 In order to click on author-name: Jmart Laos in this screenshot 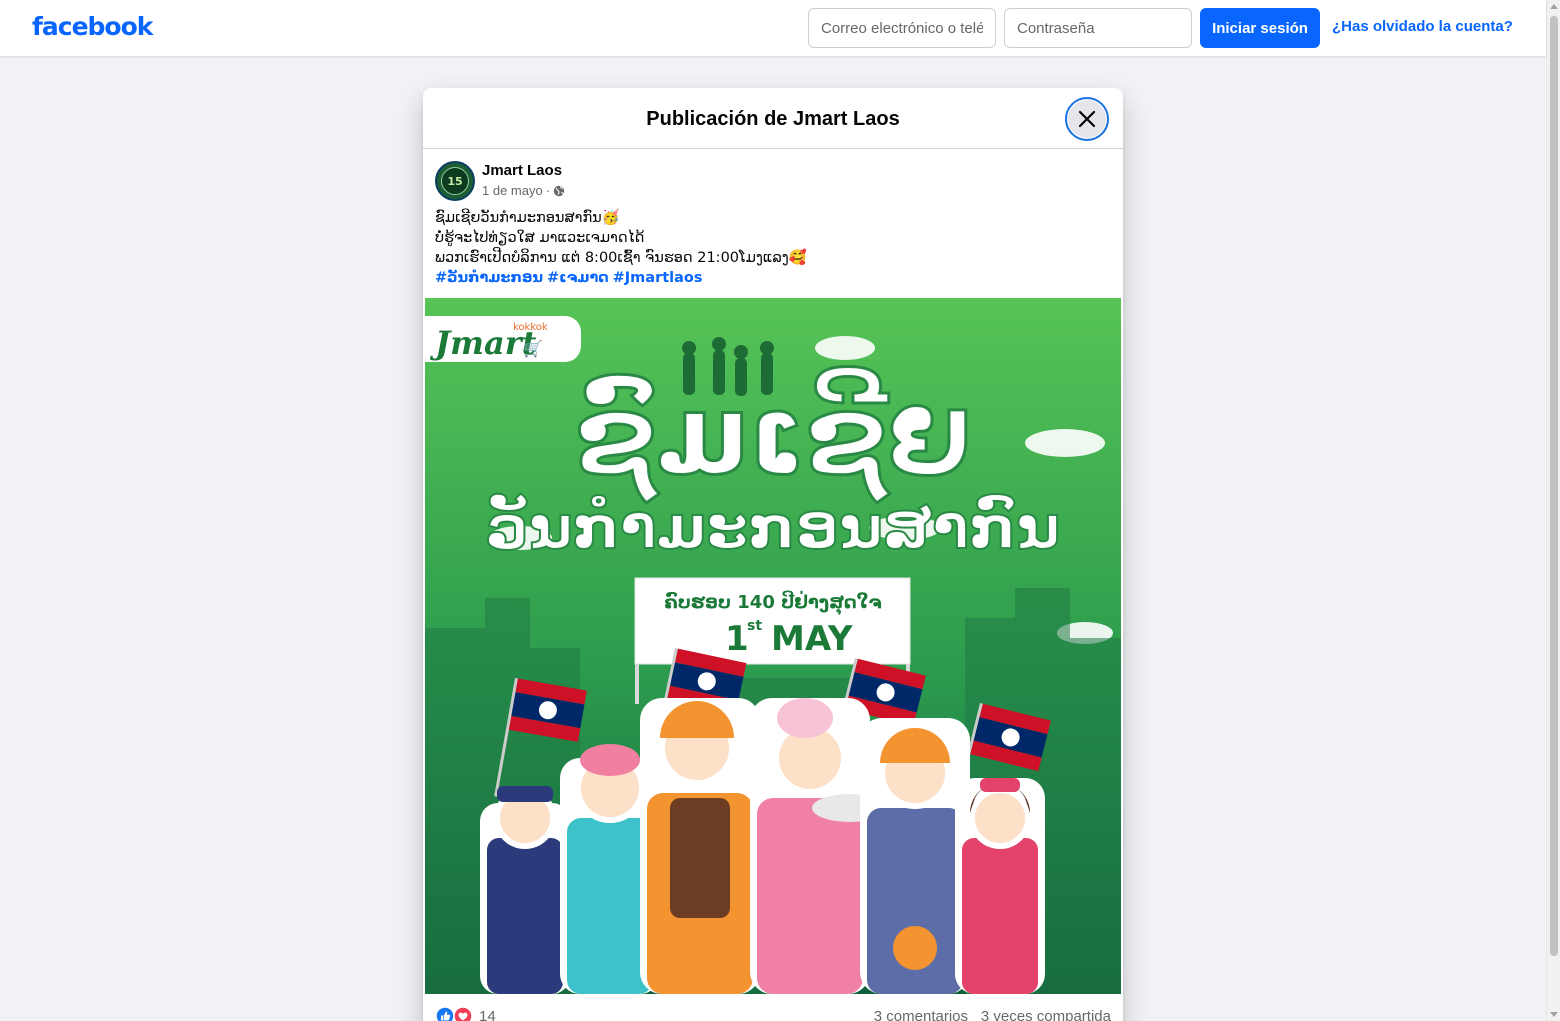, I will do `click(522, 170)`.